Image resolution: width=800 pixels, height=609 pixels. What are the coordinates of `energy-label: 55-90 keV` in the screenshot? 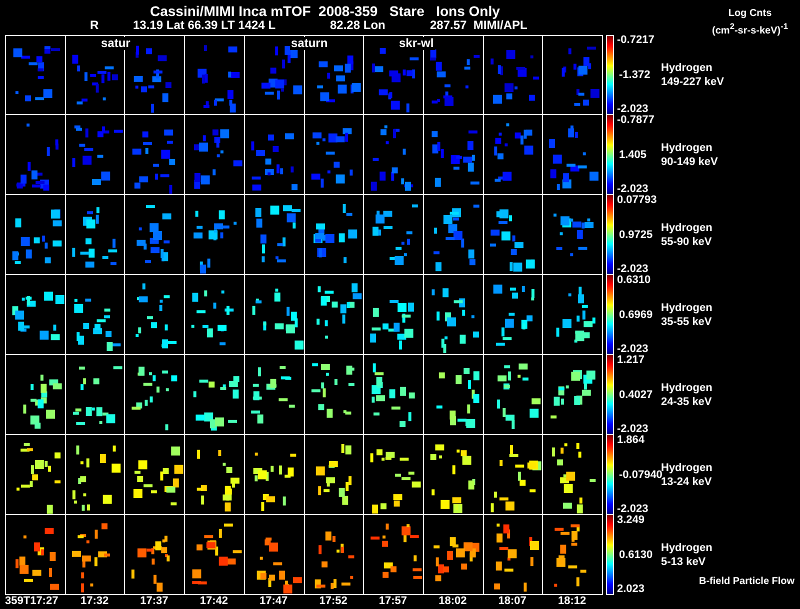 It's located at (686, 242).